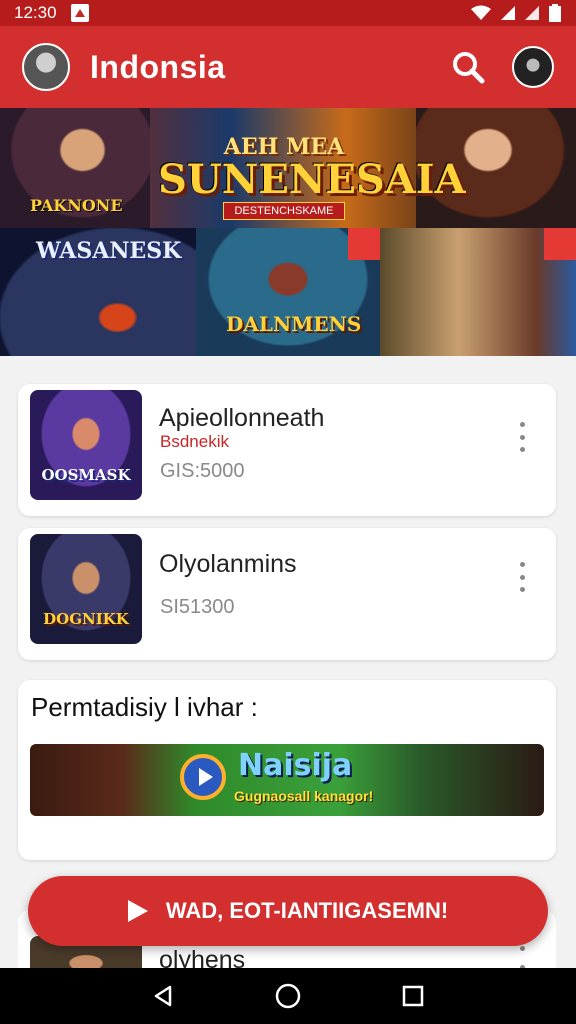  Describe the element at coordinates (197, 607) in the screenshot. I see `item-price: SI51300` at that location.